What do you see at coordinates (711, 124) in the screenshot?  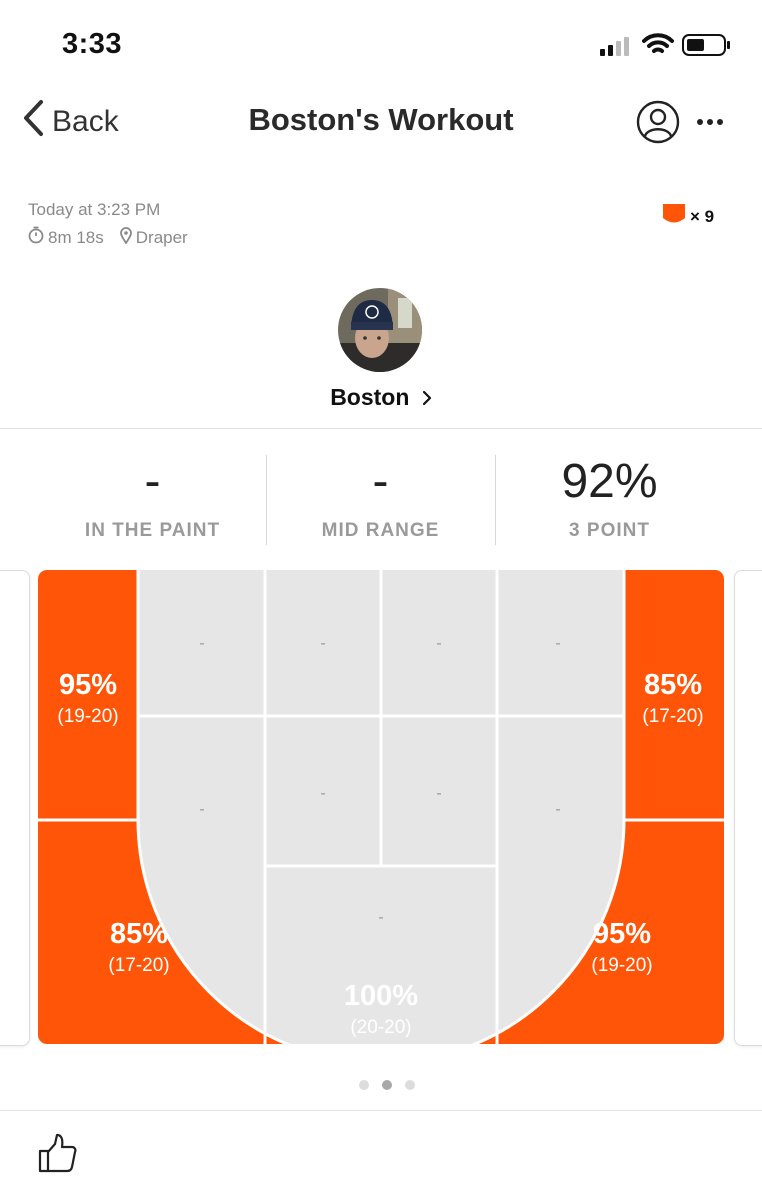 I see `more-icon` at bounding box center [711, 124].